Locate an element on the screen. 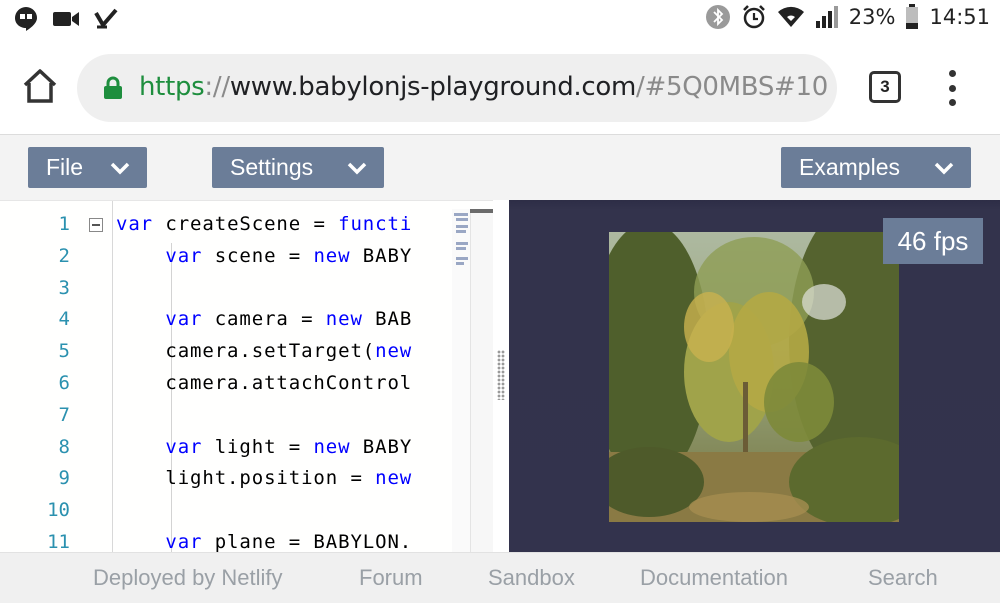 This screenshot has height=603, width=1000. code-text: scene = is located at coordinates (258, 255).